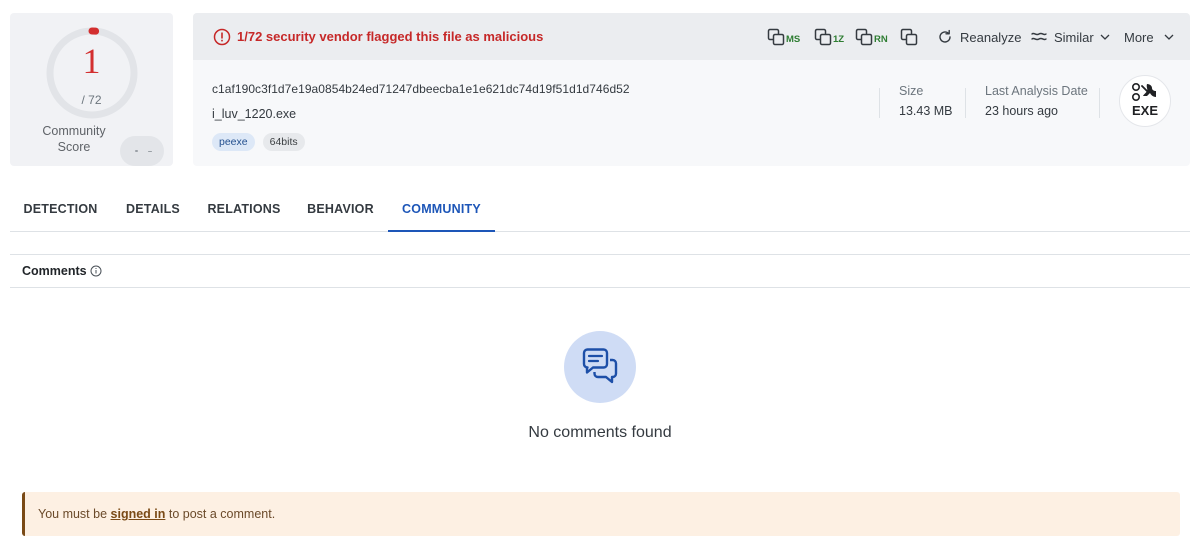  Describe the element at coordinates (601, 514) in the screenshot. I see `signin-notice: You must be signed in to post a comment.` at that location.